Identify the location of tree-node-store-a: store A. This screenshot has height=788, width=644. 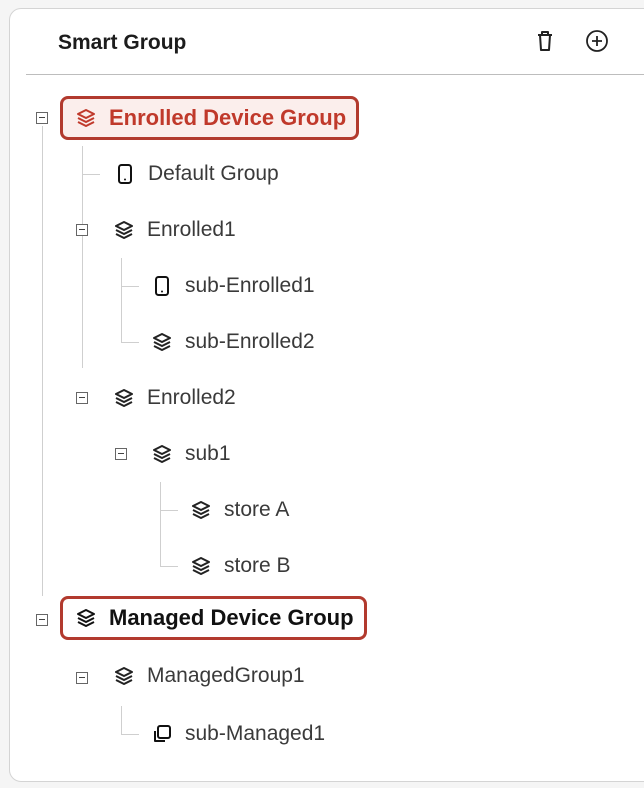
(239, 510).